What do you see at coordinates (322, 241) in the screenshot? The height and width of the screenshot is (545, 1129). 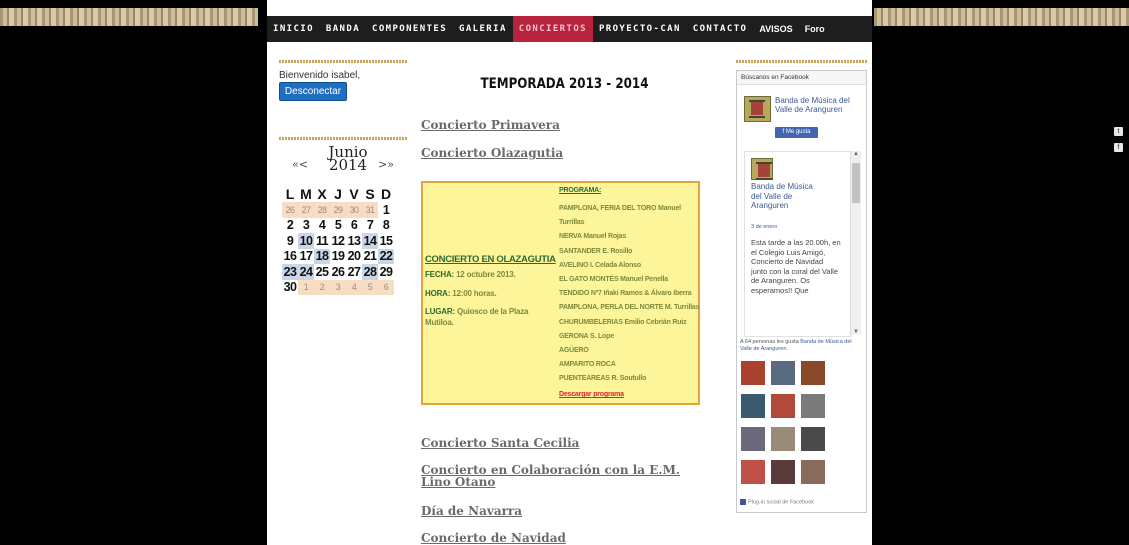 I see `calendar-day: 11` at bounding box center [322, 241].